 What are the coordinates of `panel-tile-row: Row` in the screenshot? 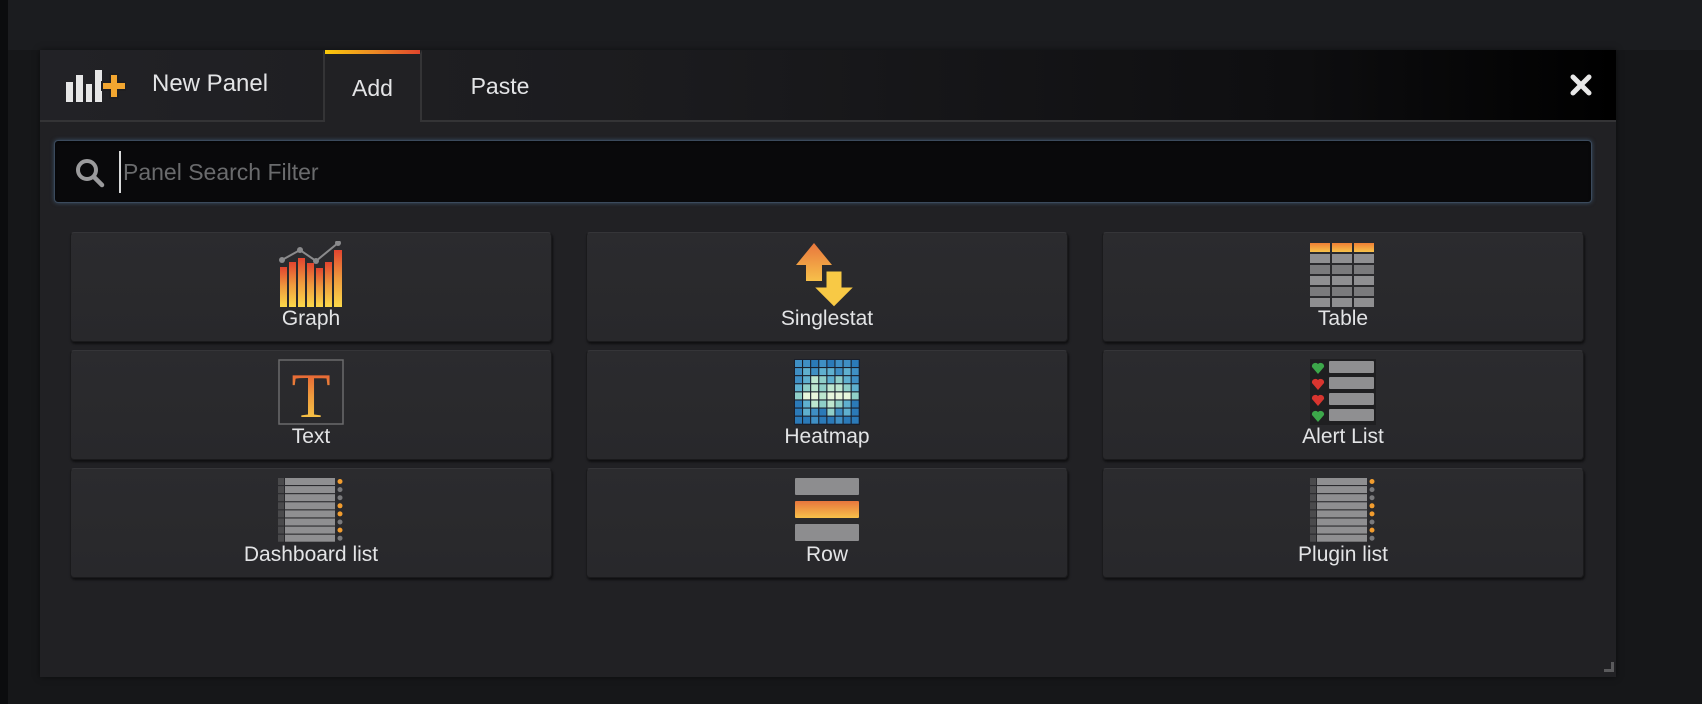 It's located at (827, 523).